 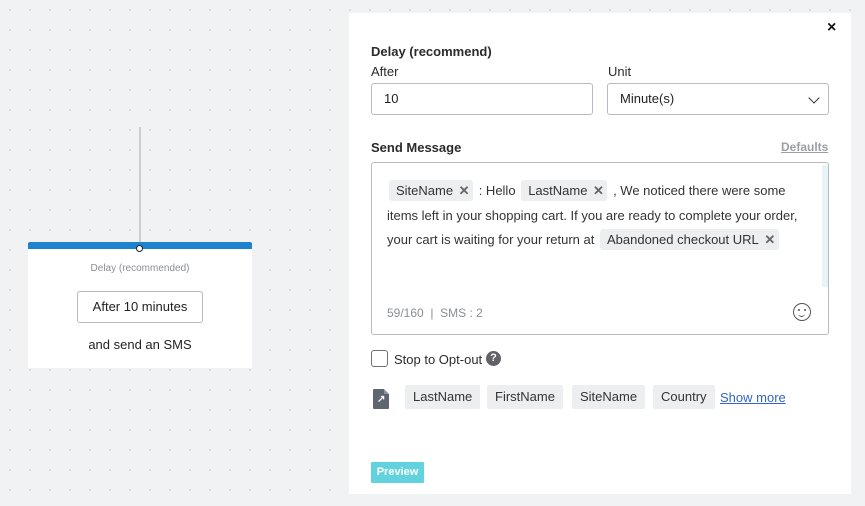 I want to click on message-tag: Abandoned checkout URL ✕, so click(x=689, y=239).